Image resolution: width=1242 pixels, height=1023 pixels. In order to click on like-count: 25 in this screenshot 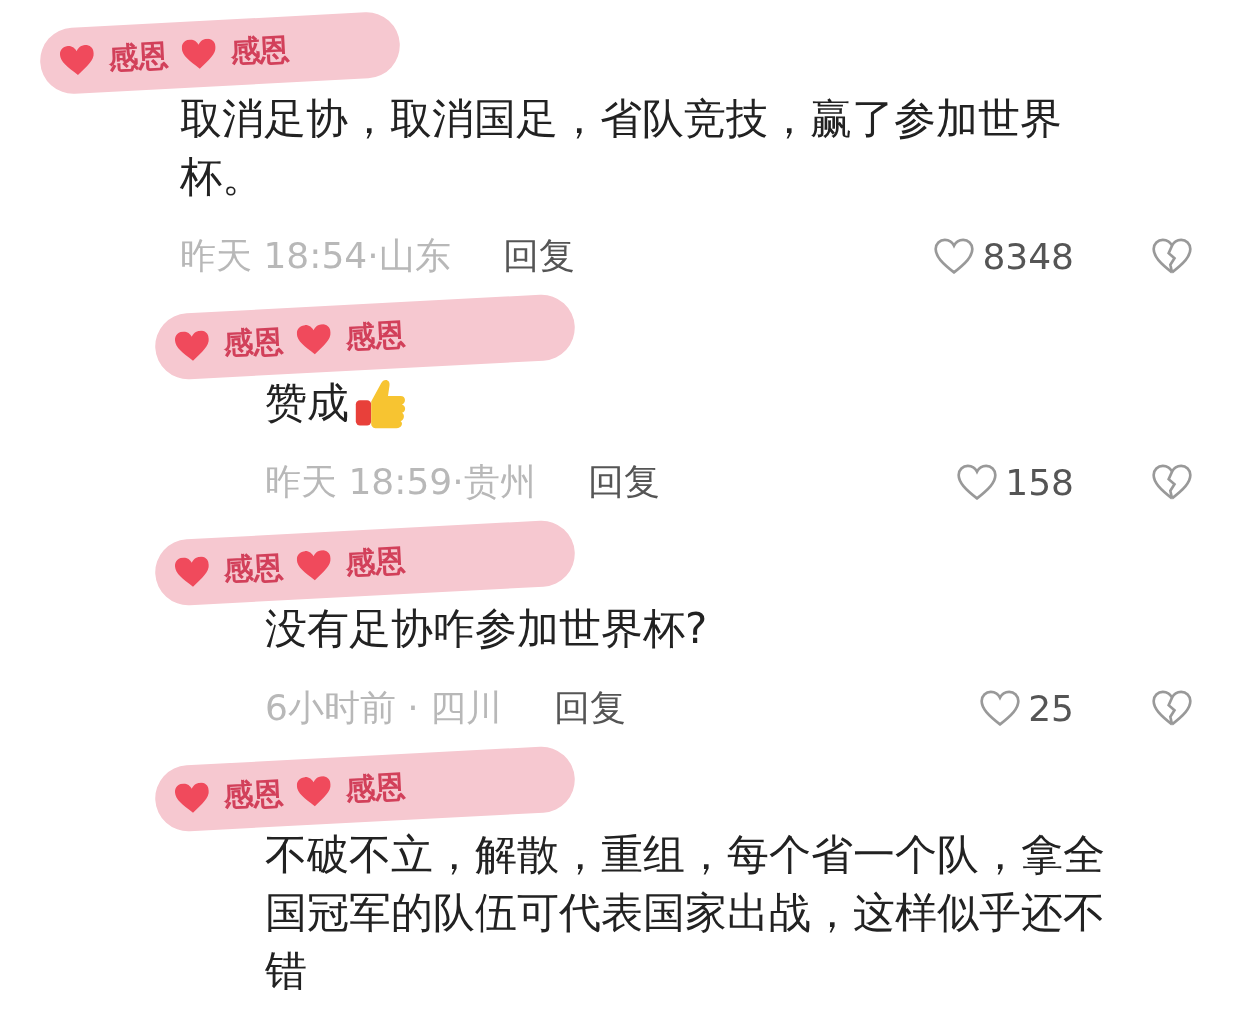, I will do `click(1051, 708)`.